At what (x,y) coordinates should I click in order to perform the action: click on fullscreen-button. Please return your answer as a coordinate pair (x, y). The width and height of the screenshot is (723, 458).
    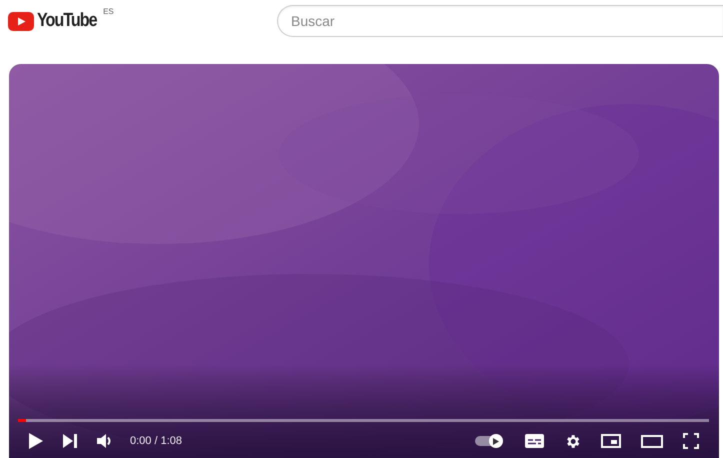
    Looking at the image, I should click on (691, 441).